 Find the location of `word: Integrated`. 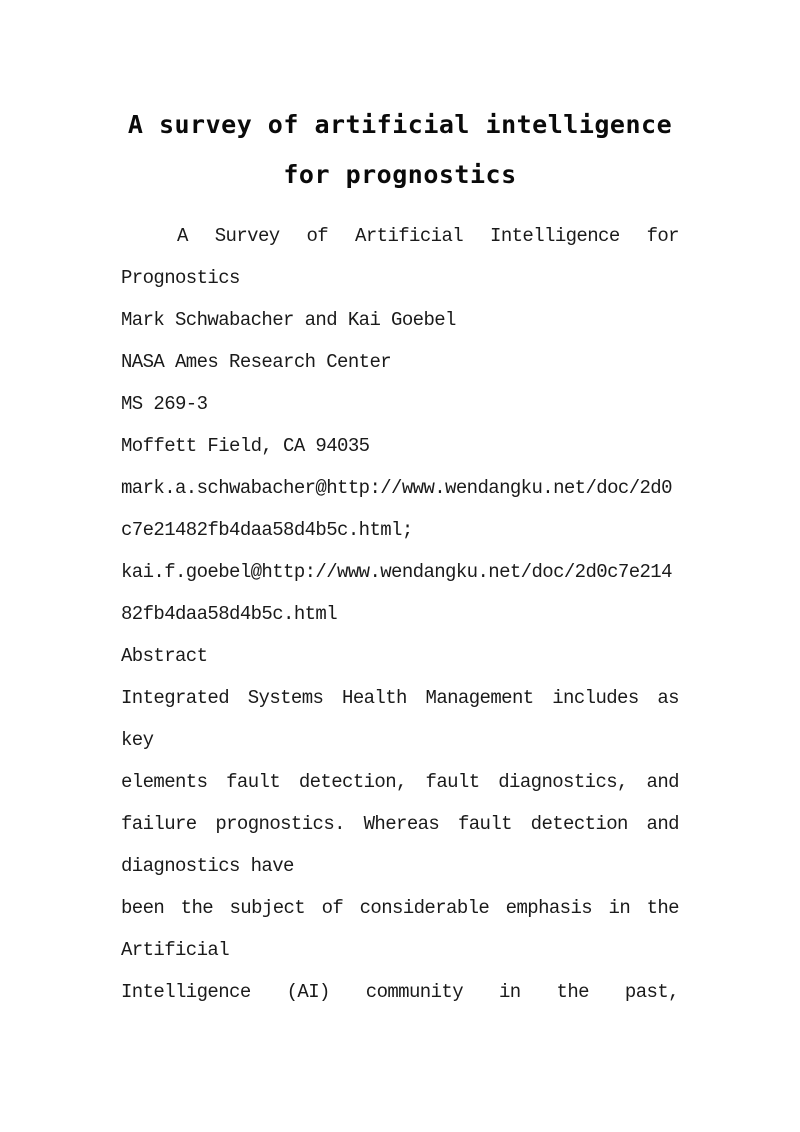

word: Integrated is located at coordinates (175, 698).